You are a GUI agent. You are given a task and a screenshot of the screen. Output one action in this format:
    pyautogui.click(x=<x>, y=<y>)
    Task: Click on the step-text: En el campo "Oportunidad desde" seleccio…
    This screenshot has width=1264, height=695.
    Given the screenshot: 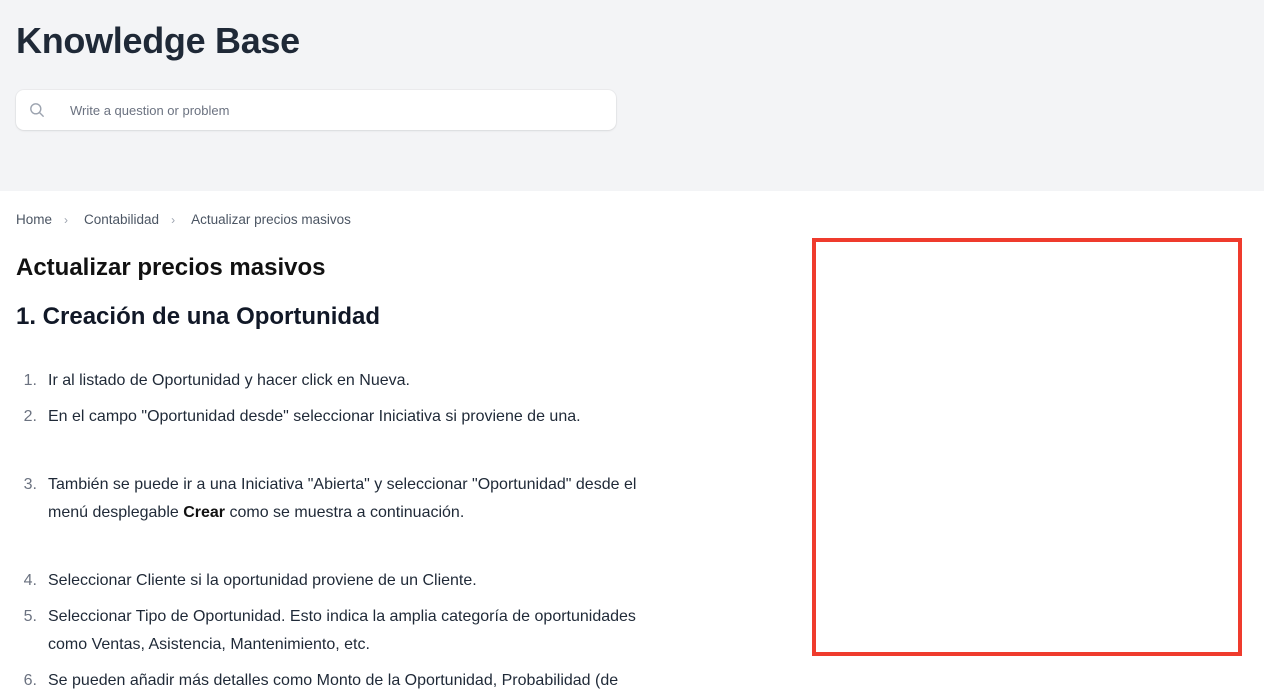 What is the action you would take?
    pyautogui.click(x=314, y=416)
    